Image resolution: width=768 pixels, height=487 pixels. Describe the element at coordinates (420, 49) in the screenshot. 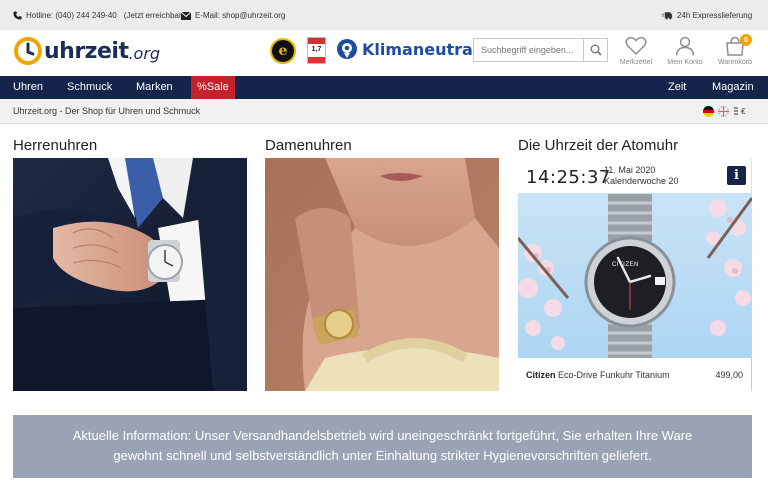

I see `klimaneutral-label: Klimaneutral` at that location.